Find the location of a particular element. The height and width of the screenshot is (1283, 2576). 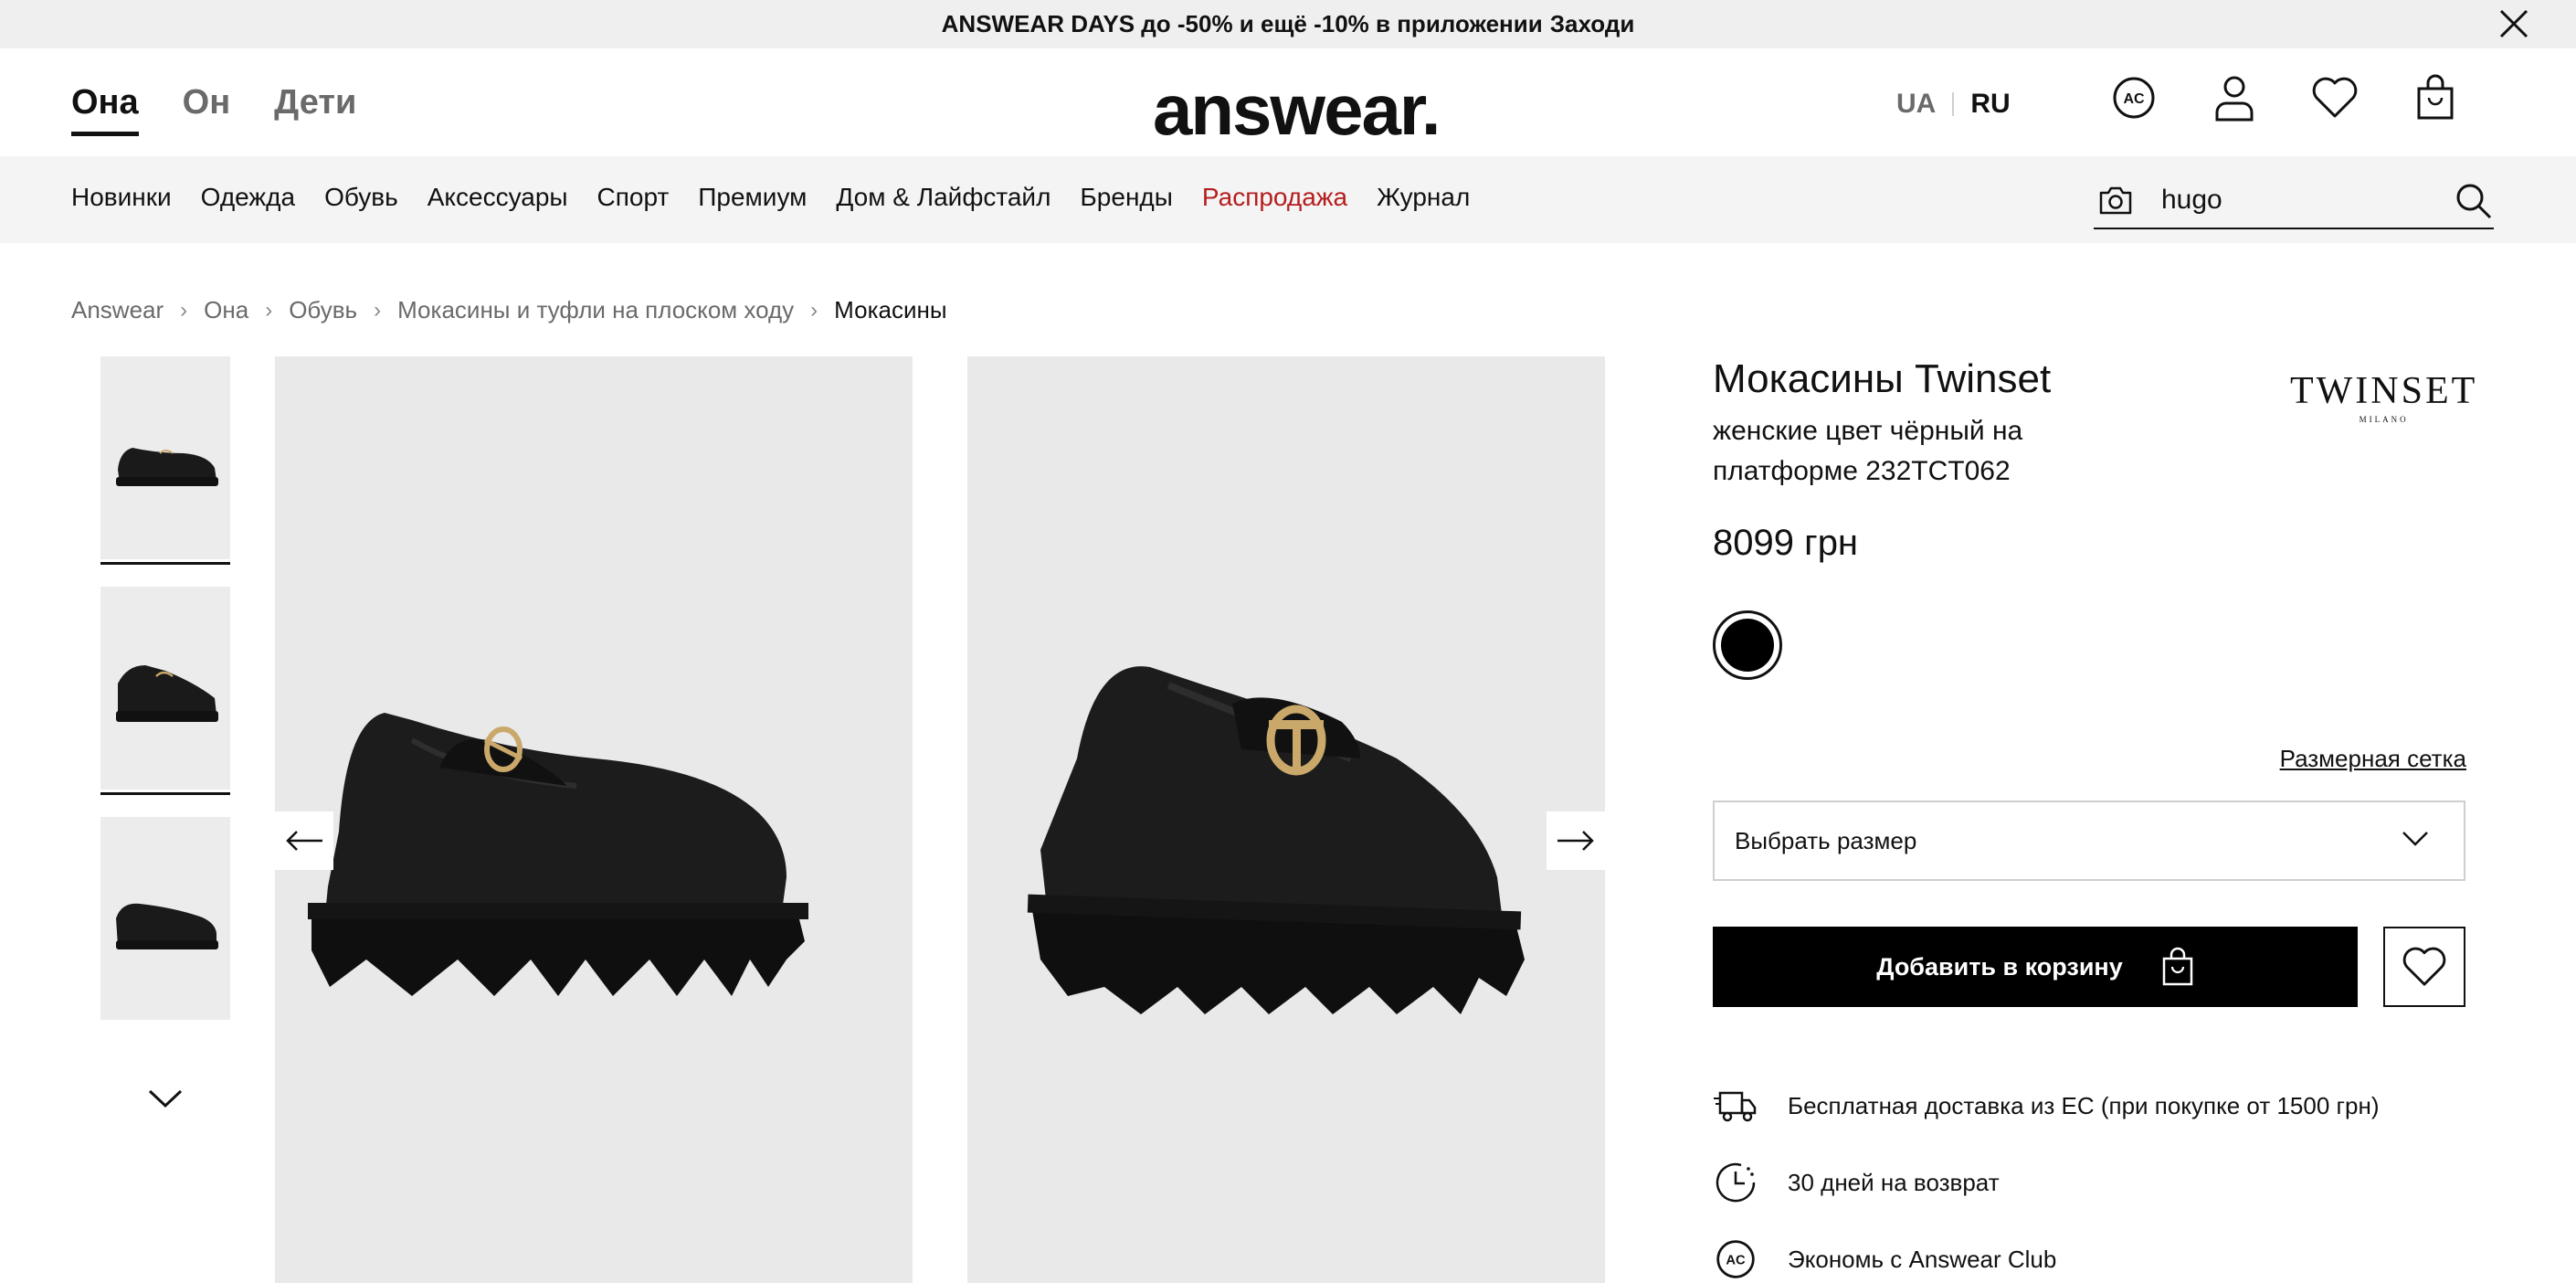

tab-men: Он is located at coordinates (207, 109).